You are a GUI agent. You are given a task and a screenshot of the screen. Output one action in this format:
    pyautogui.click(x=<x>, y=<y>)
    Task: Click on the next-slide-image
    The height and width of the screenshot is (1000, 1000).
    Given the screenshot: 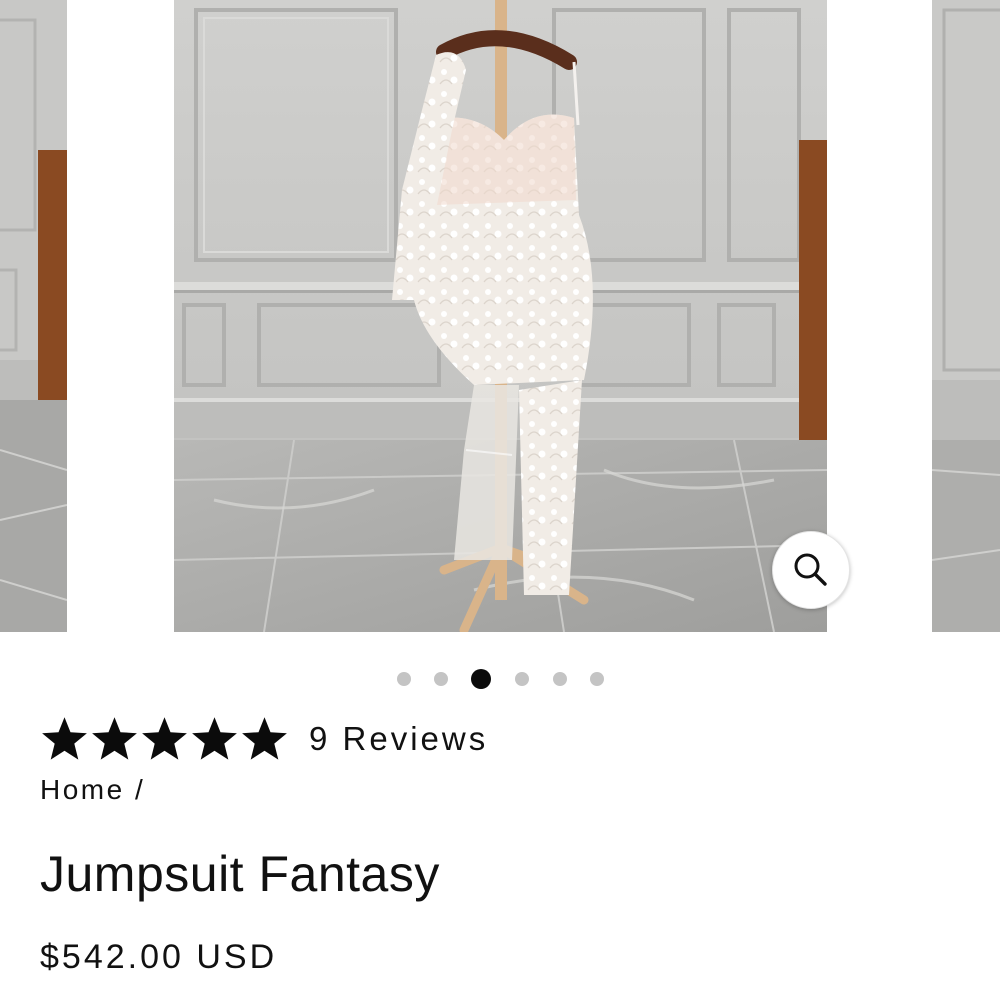 What is the action you would take?
    pyautogui.click(x=966, y=316)
    